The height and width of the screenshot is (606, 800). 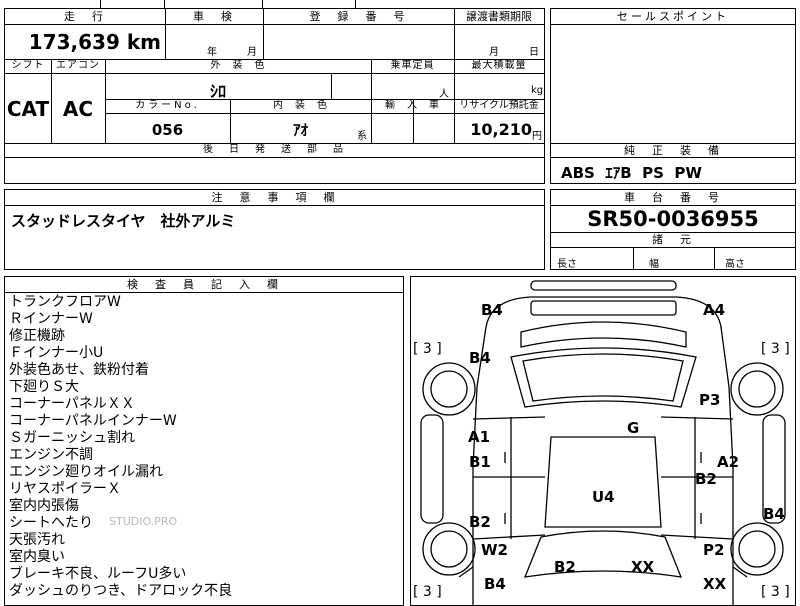 What do you see at coordinates (37, 336) in the screenshot?
I see `inspector-note: 修正機跡` at bounding box center [37, 336].